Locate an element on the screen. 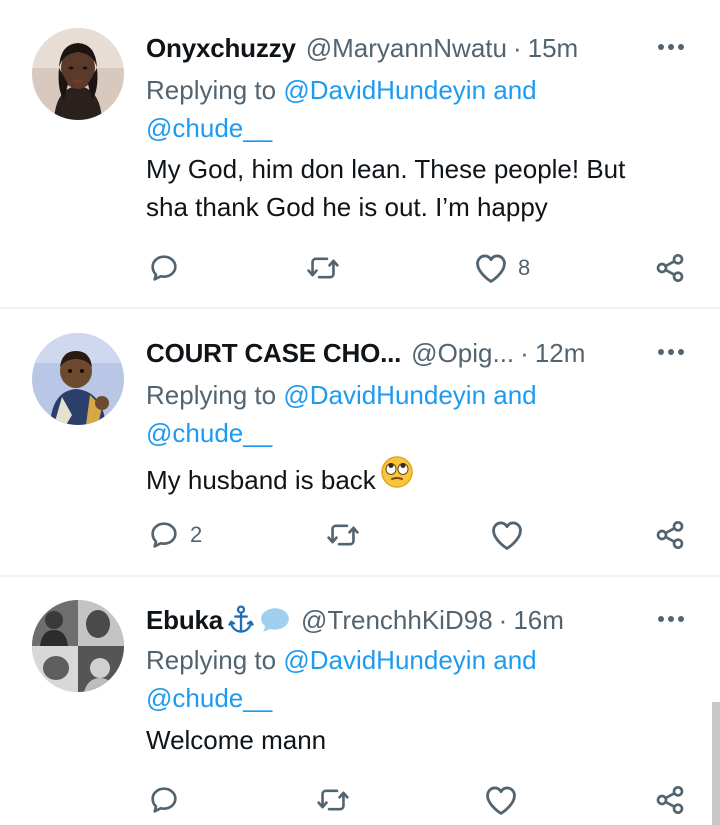 The height and width of the screenshot is (825, 720). tweet-text-line: My husband is back is located at coordinates (261, 480).